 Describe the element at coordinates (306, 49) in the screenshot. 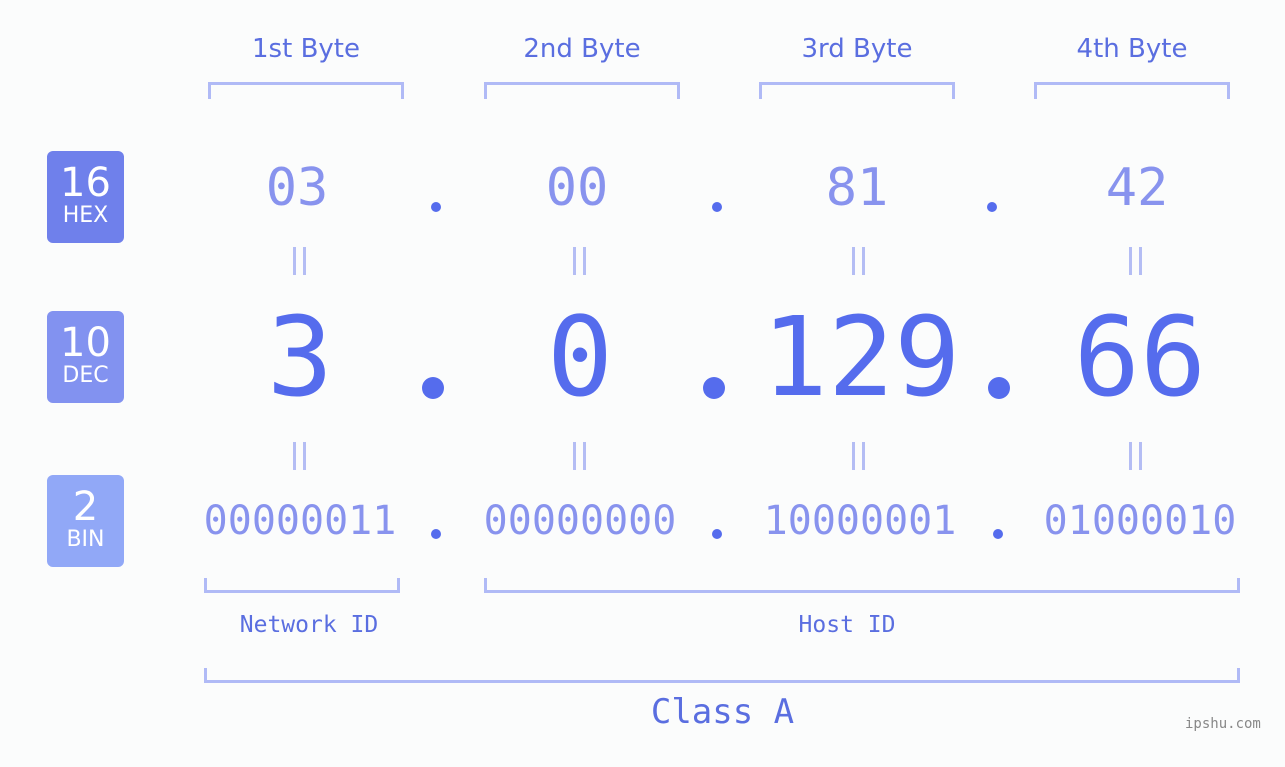

I see `byte-header-1: 1st Byte` at that location.